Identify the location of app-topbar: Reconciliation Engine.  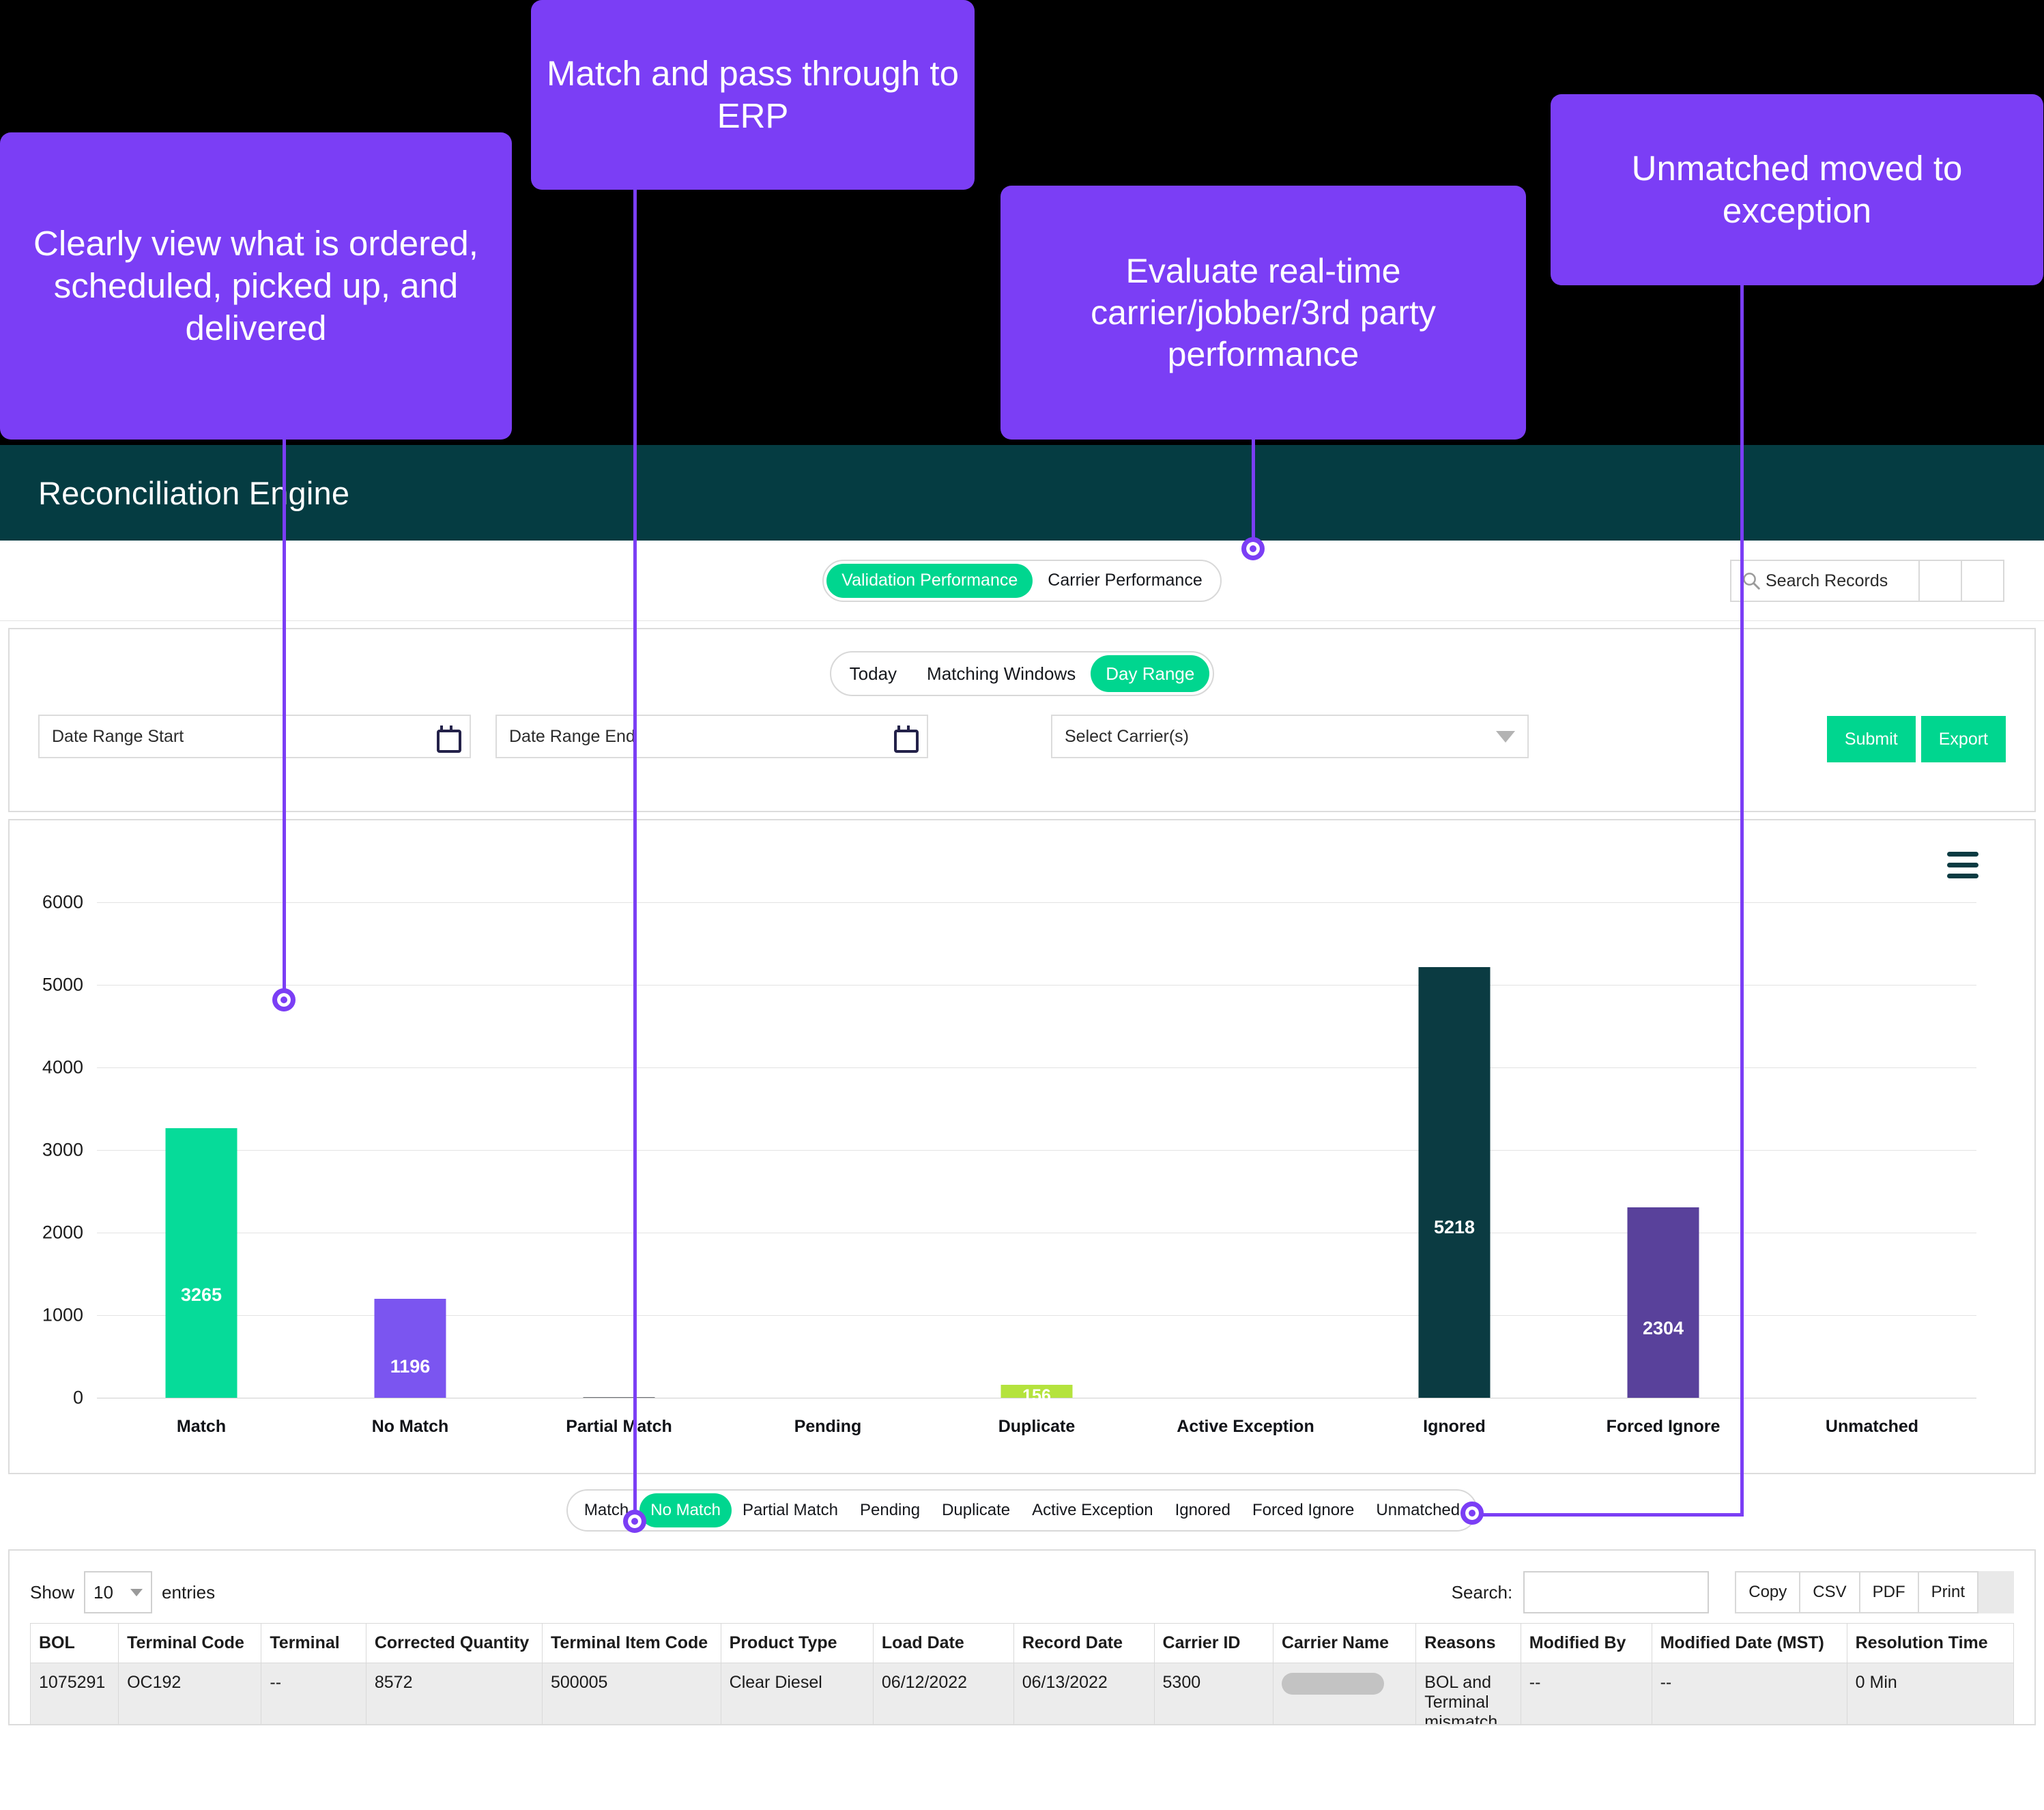
(1022, 493).